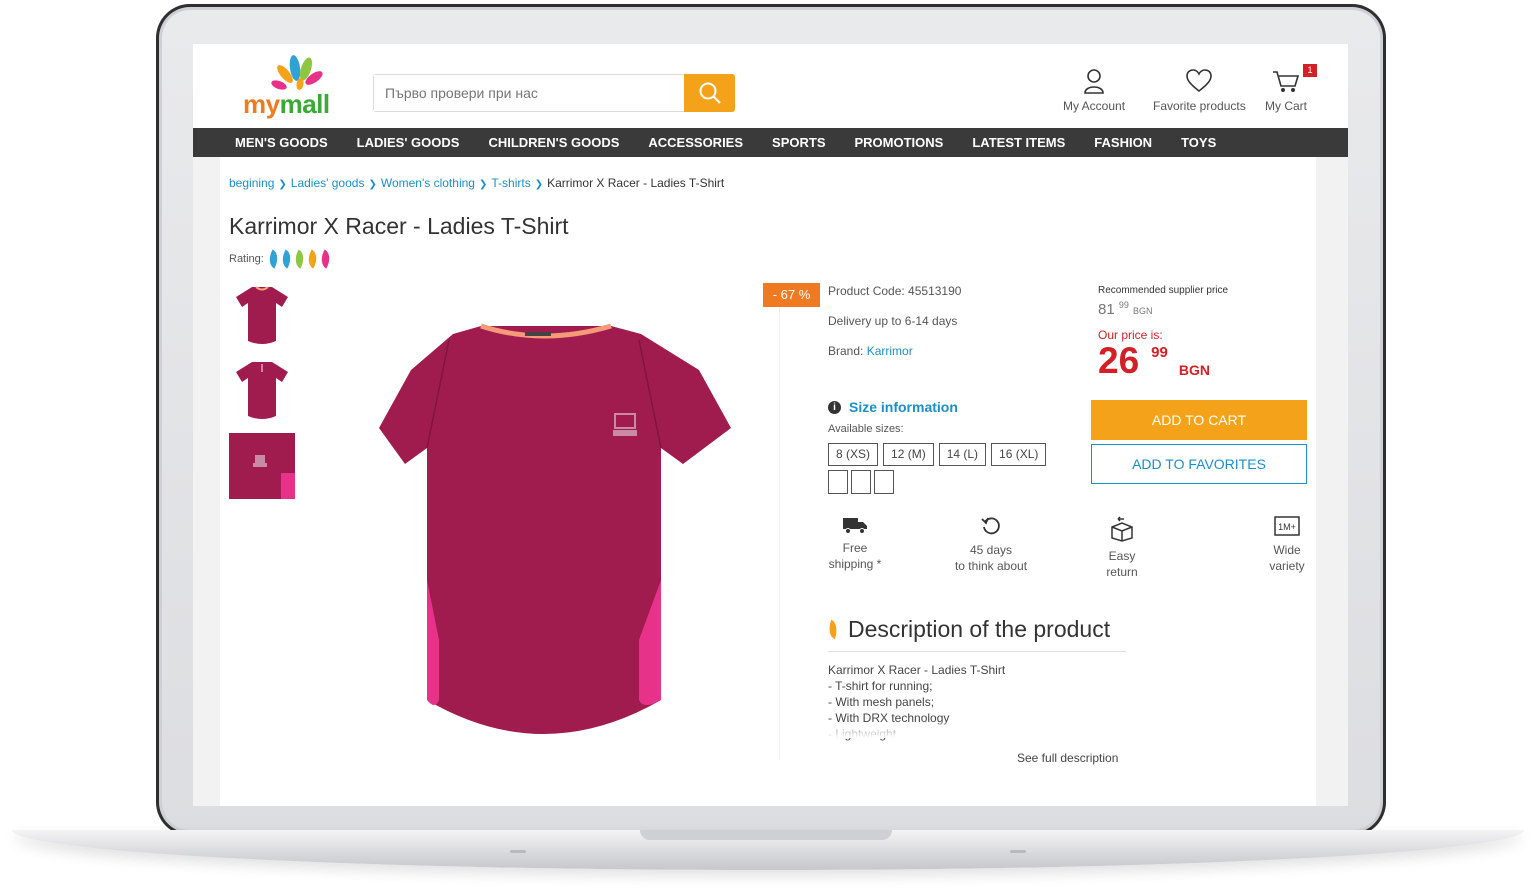  What do you see at coordinates (779, 523) in the screenshot?
I see `image-divider` at bounding box center [779, 523].